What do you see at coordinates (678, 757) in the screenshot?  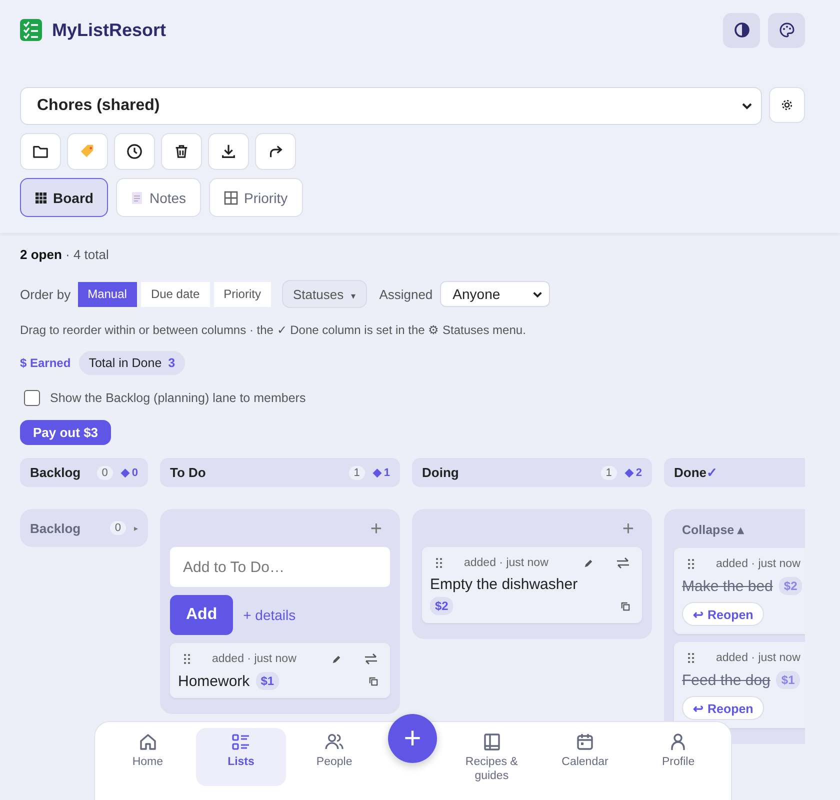 I see `nav-item: Profile` at bounding box center [678, 757].